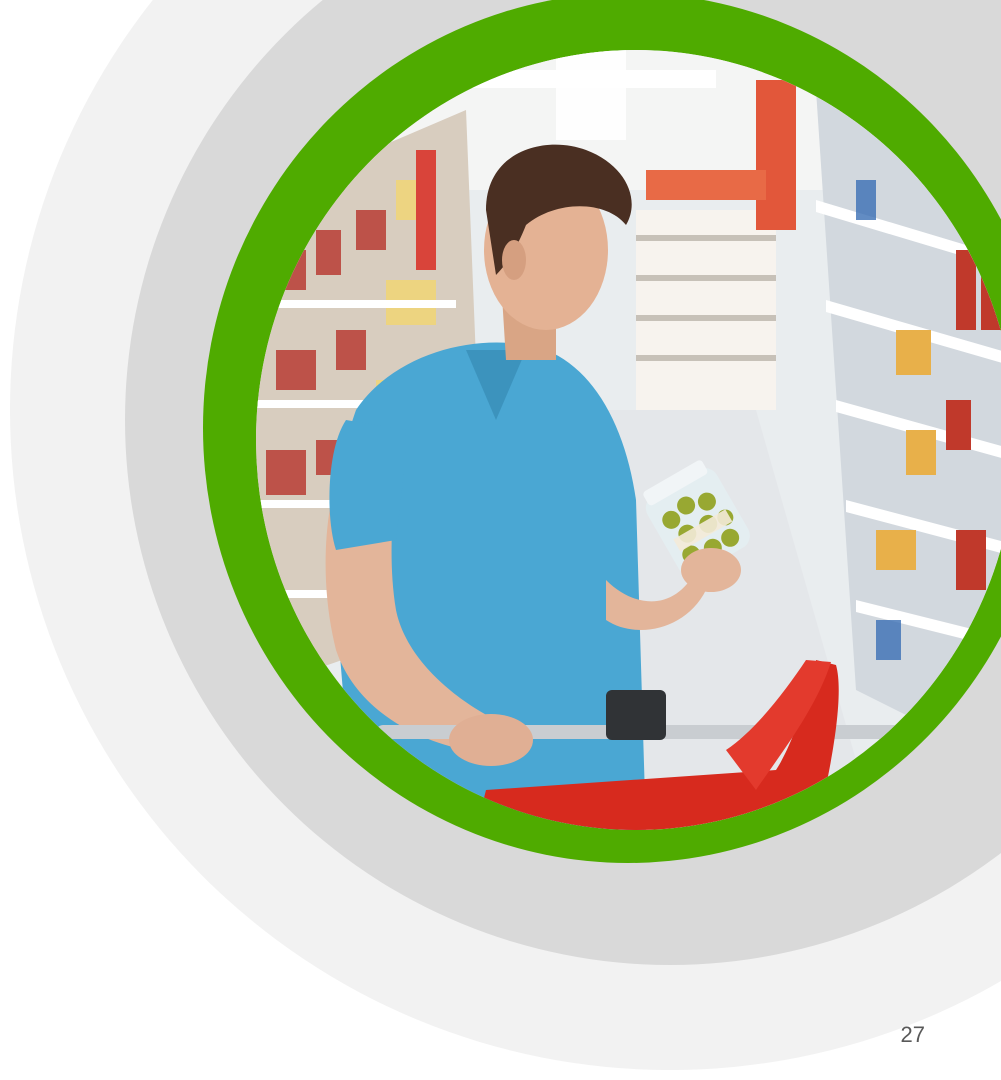 This screenshot has height=1080, width=1001. Describe the element at coordinates (912, 1034) in the screenshot. I see `page-number: 27` at that location.